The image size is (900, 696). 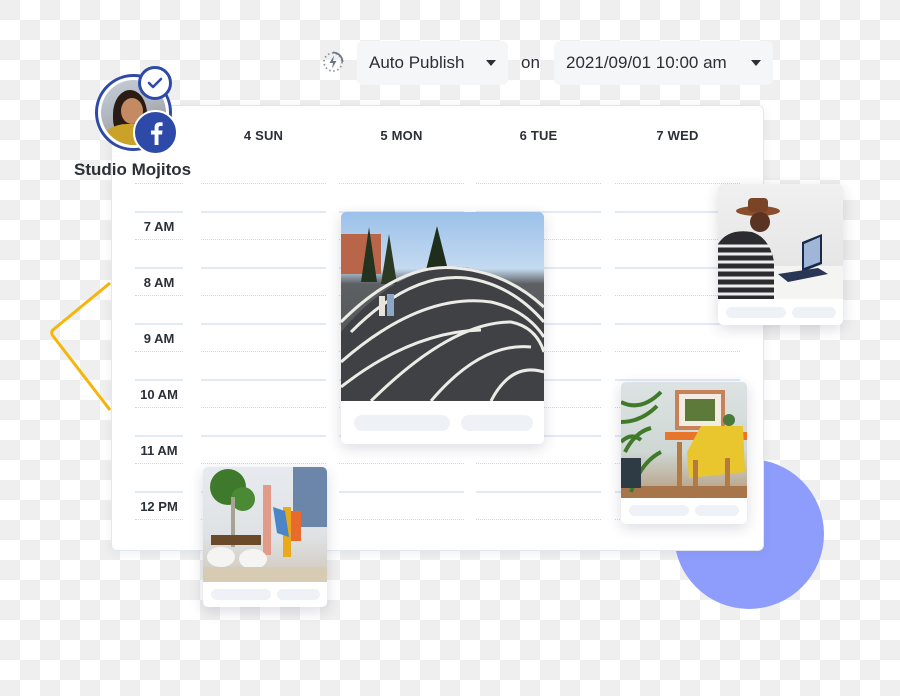 What do you see at coordinates (155, 83) in the screenshot?
I see `verified-check-icon` at bounding box center [155, 83].